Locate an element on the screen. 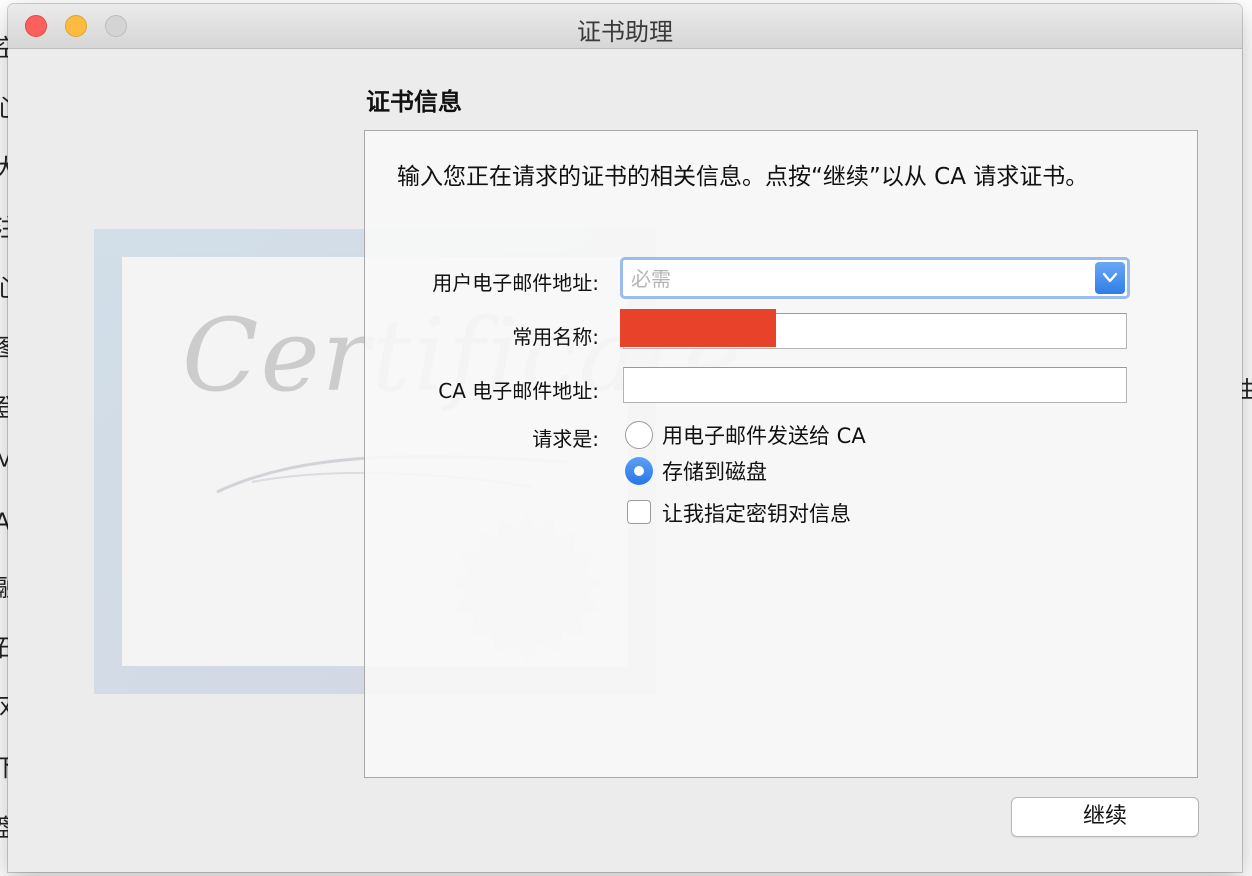 This screenshot has width=1252, height=876. redaction-block is located at coordinates (698, 328).